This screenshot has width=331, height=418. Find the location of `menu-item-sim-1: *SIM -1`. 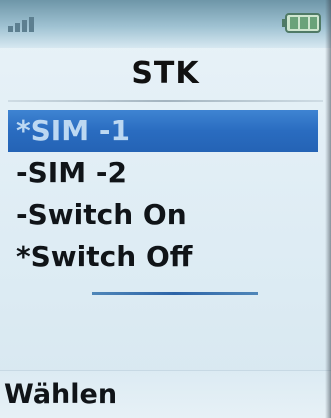

menu-item-sim-1: *SIM -1 is located at coordinates (163, 131).